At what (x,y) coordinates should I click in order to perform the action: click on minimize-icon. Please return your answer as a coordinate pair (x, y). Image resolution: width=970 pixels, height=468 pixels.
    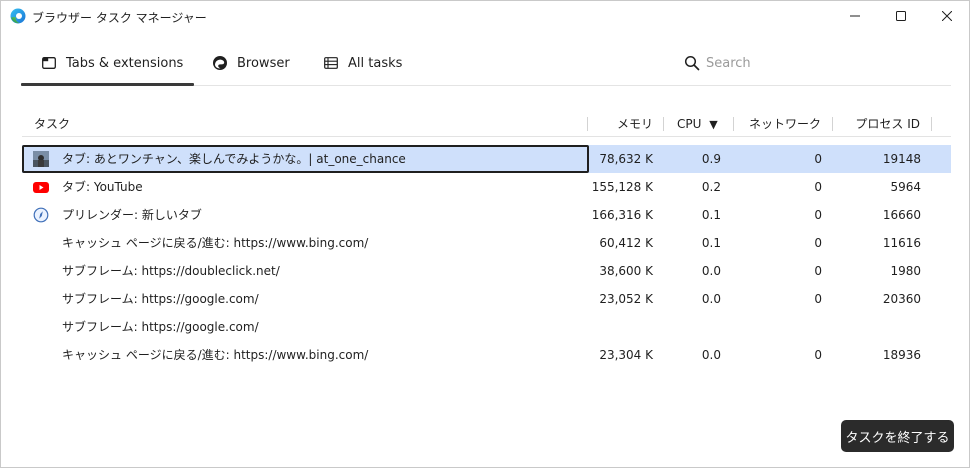
    Looking at the image, I should click on (855, 17).